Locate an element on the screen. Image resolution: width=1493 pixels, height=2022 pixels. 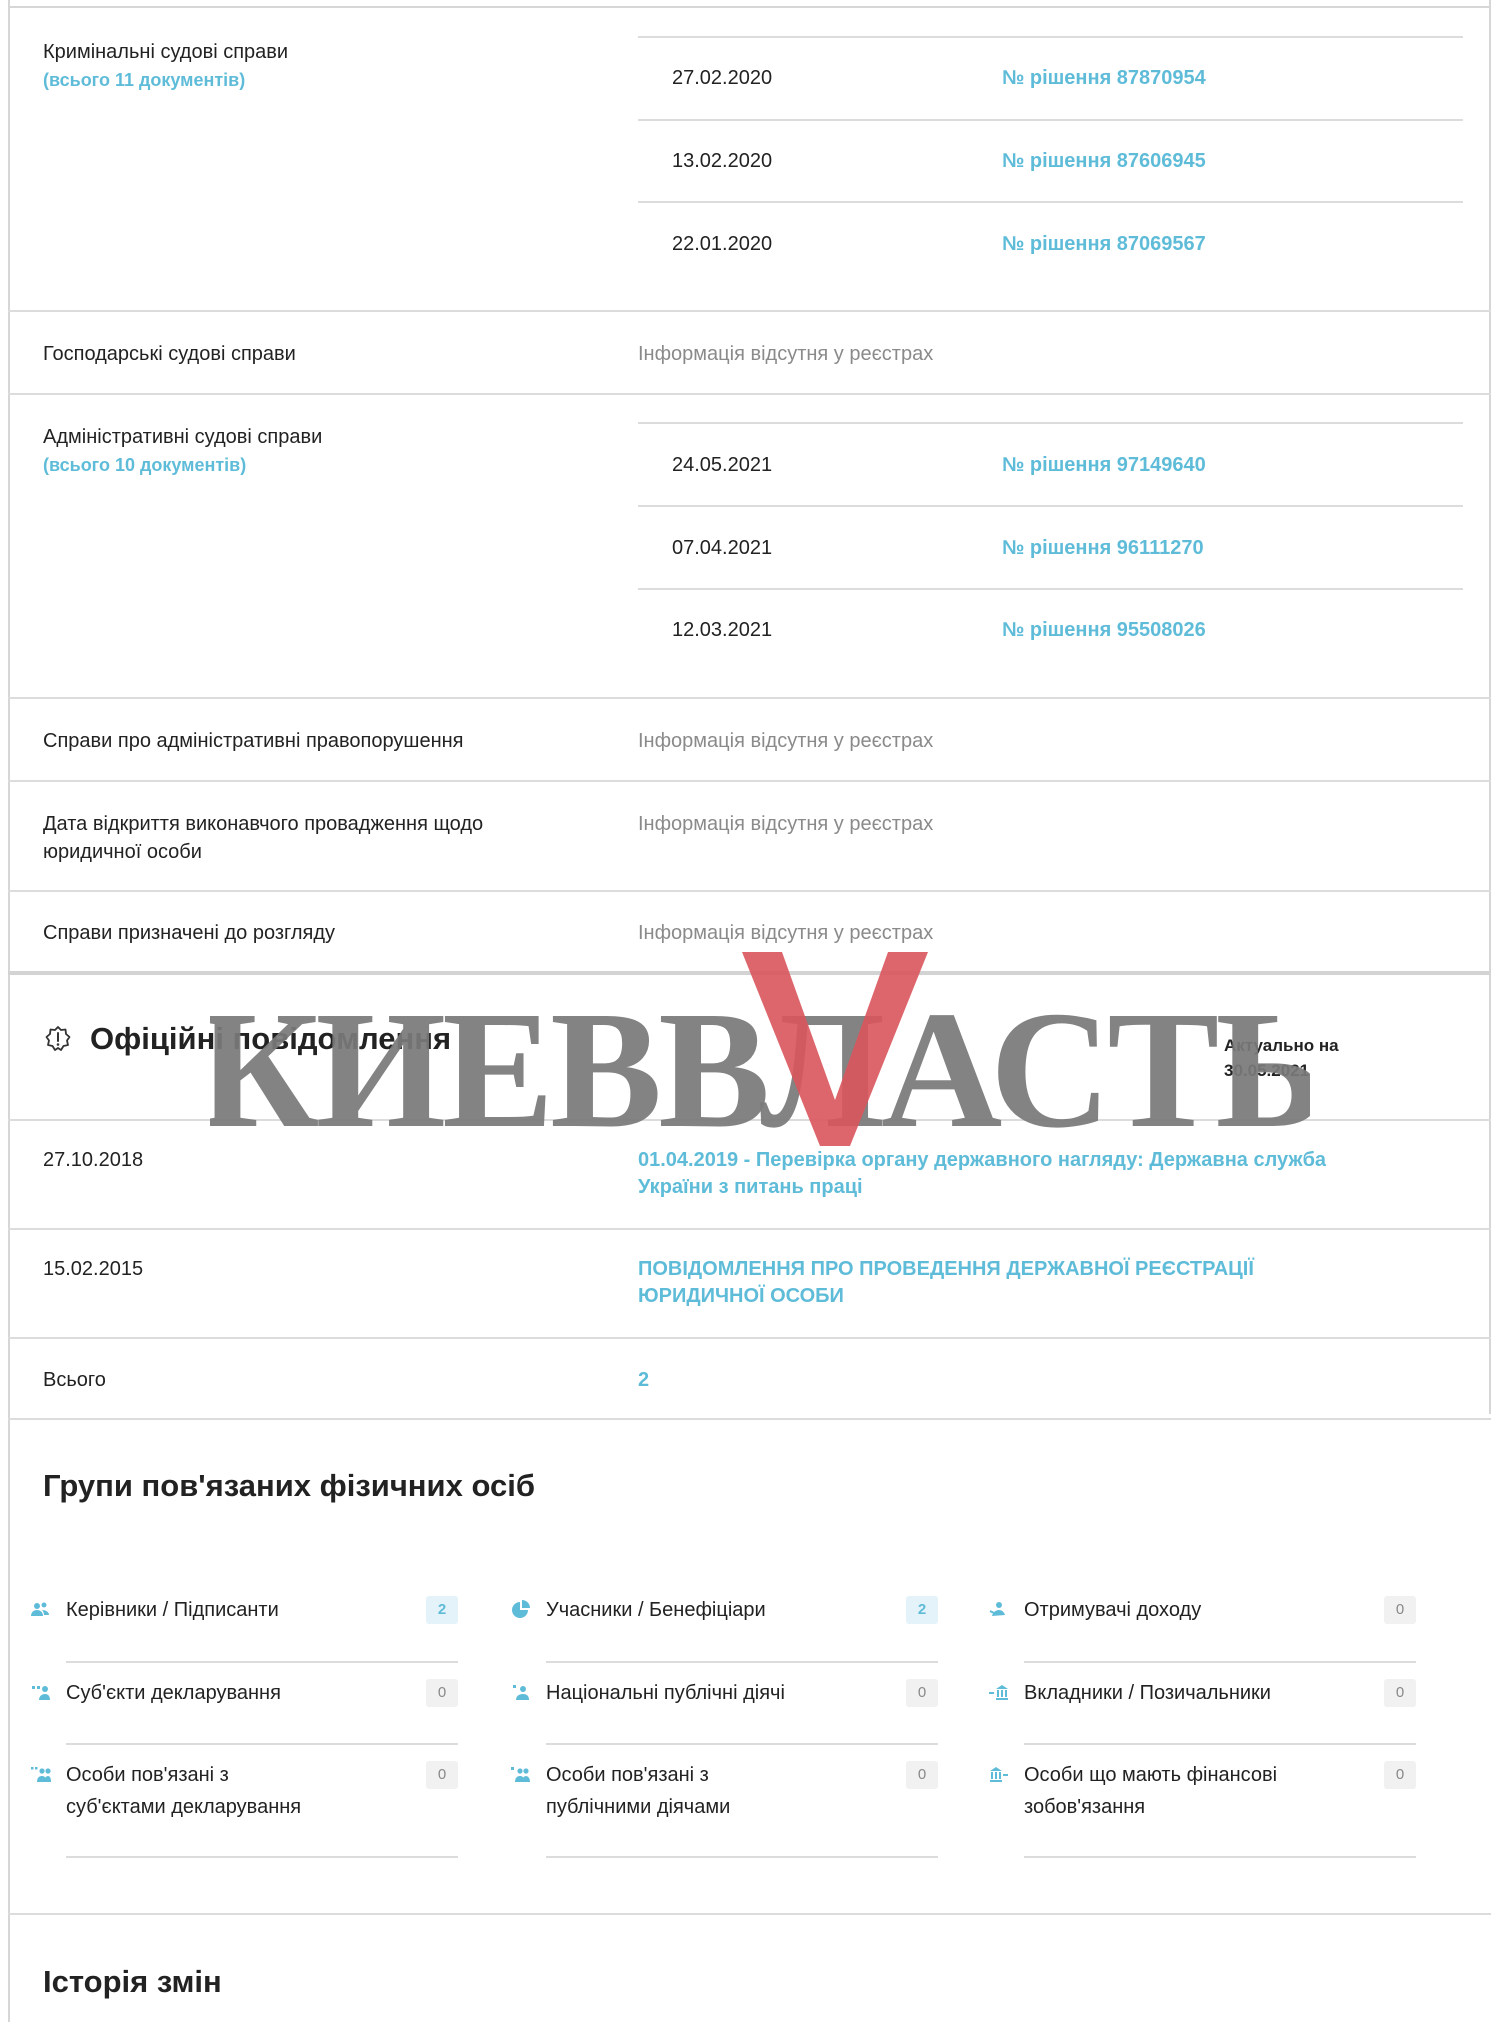
people-icon is located at coordinates (40, 1609).